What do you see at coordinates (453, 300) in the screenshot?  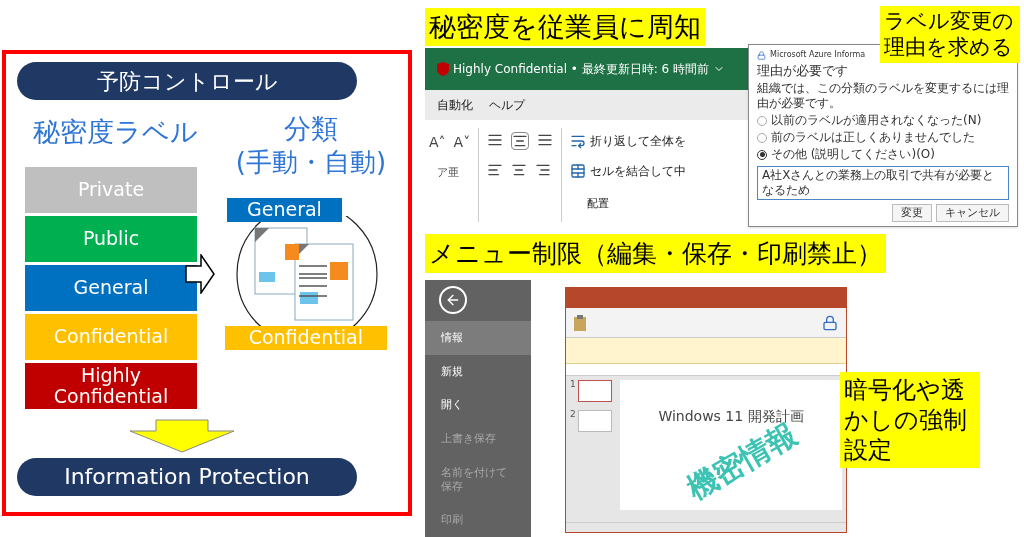 I see `back-icon` at bounding box center [453, 300].